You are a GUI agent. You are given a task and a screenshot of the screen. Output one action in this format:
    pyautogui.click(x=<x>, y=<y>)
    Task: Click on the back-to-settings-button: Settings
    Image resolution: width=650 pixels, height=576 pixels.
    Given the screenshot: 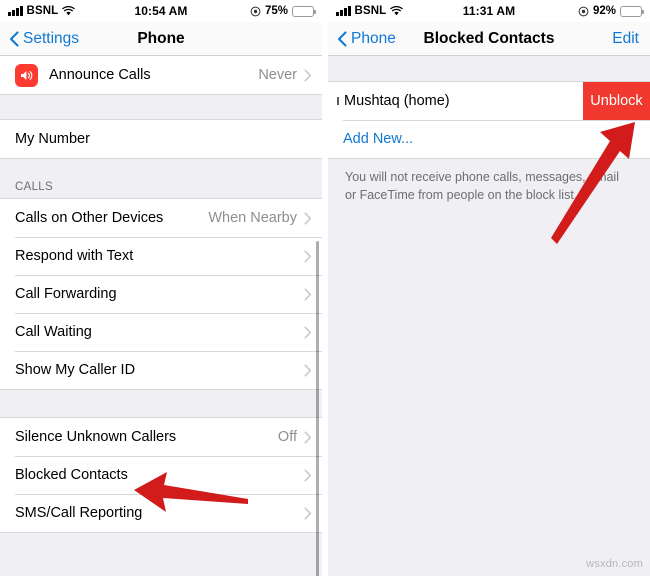 What is the action you would take?
    pyautogui.click(x=39, y=39)
    